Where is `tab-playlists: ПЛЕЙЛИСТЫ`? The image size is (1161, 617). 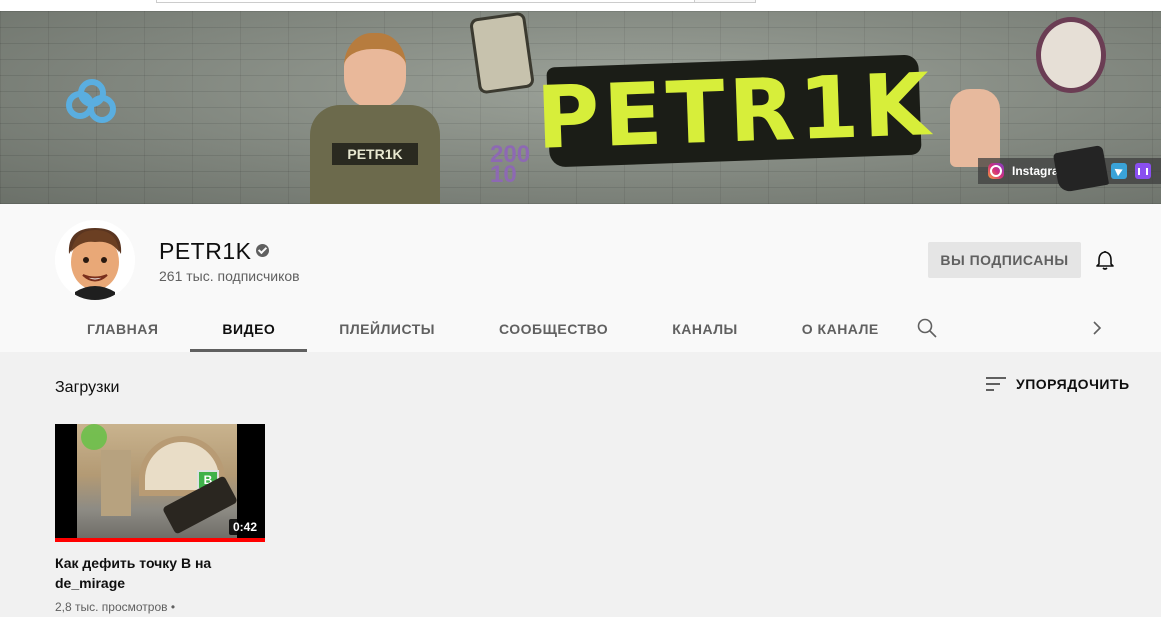 tab-playlists: ПЛЕЙЛИСТЫ is located at coordinates (387, 328).